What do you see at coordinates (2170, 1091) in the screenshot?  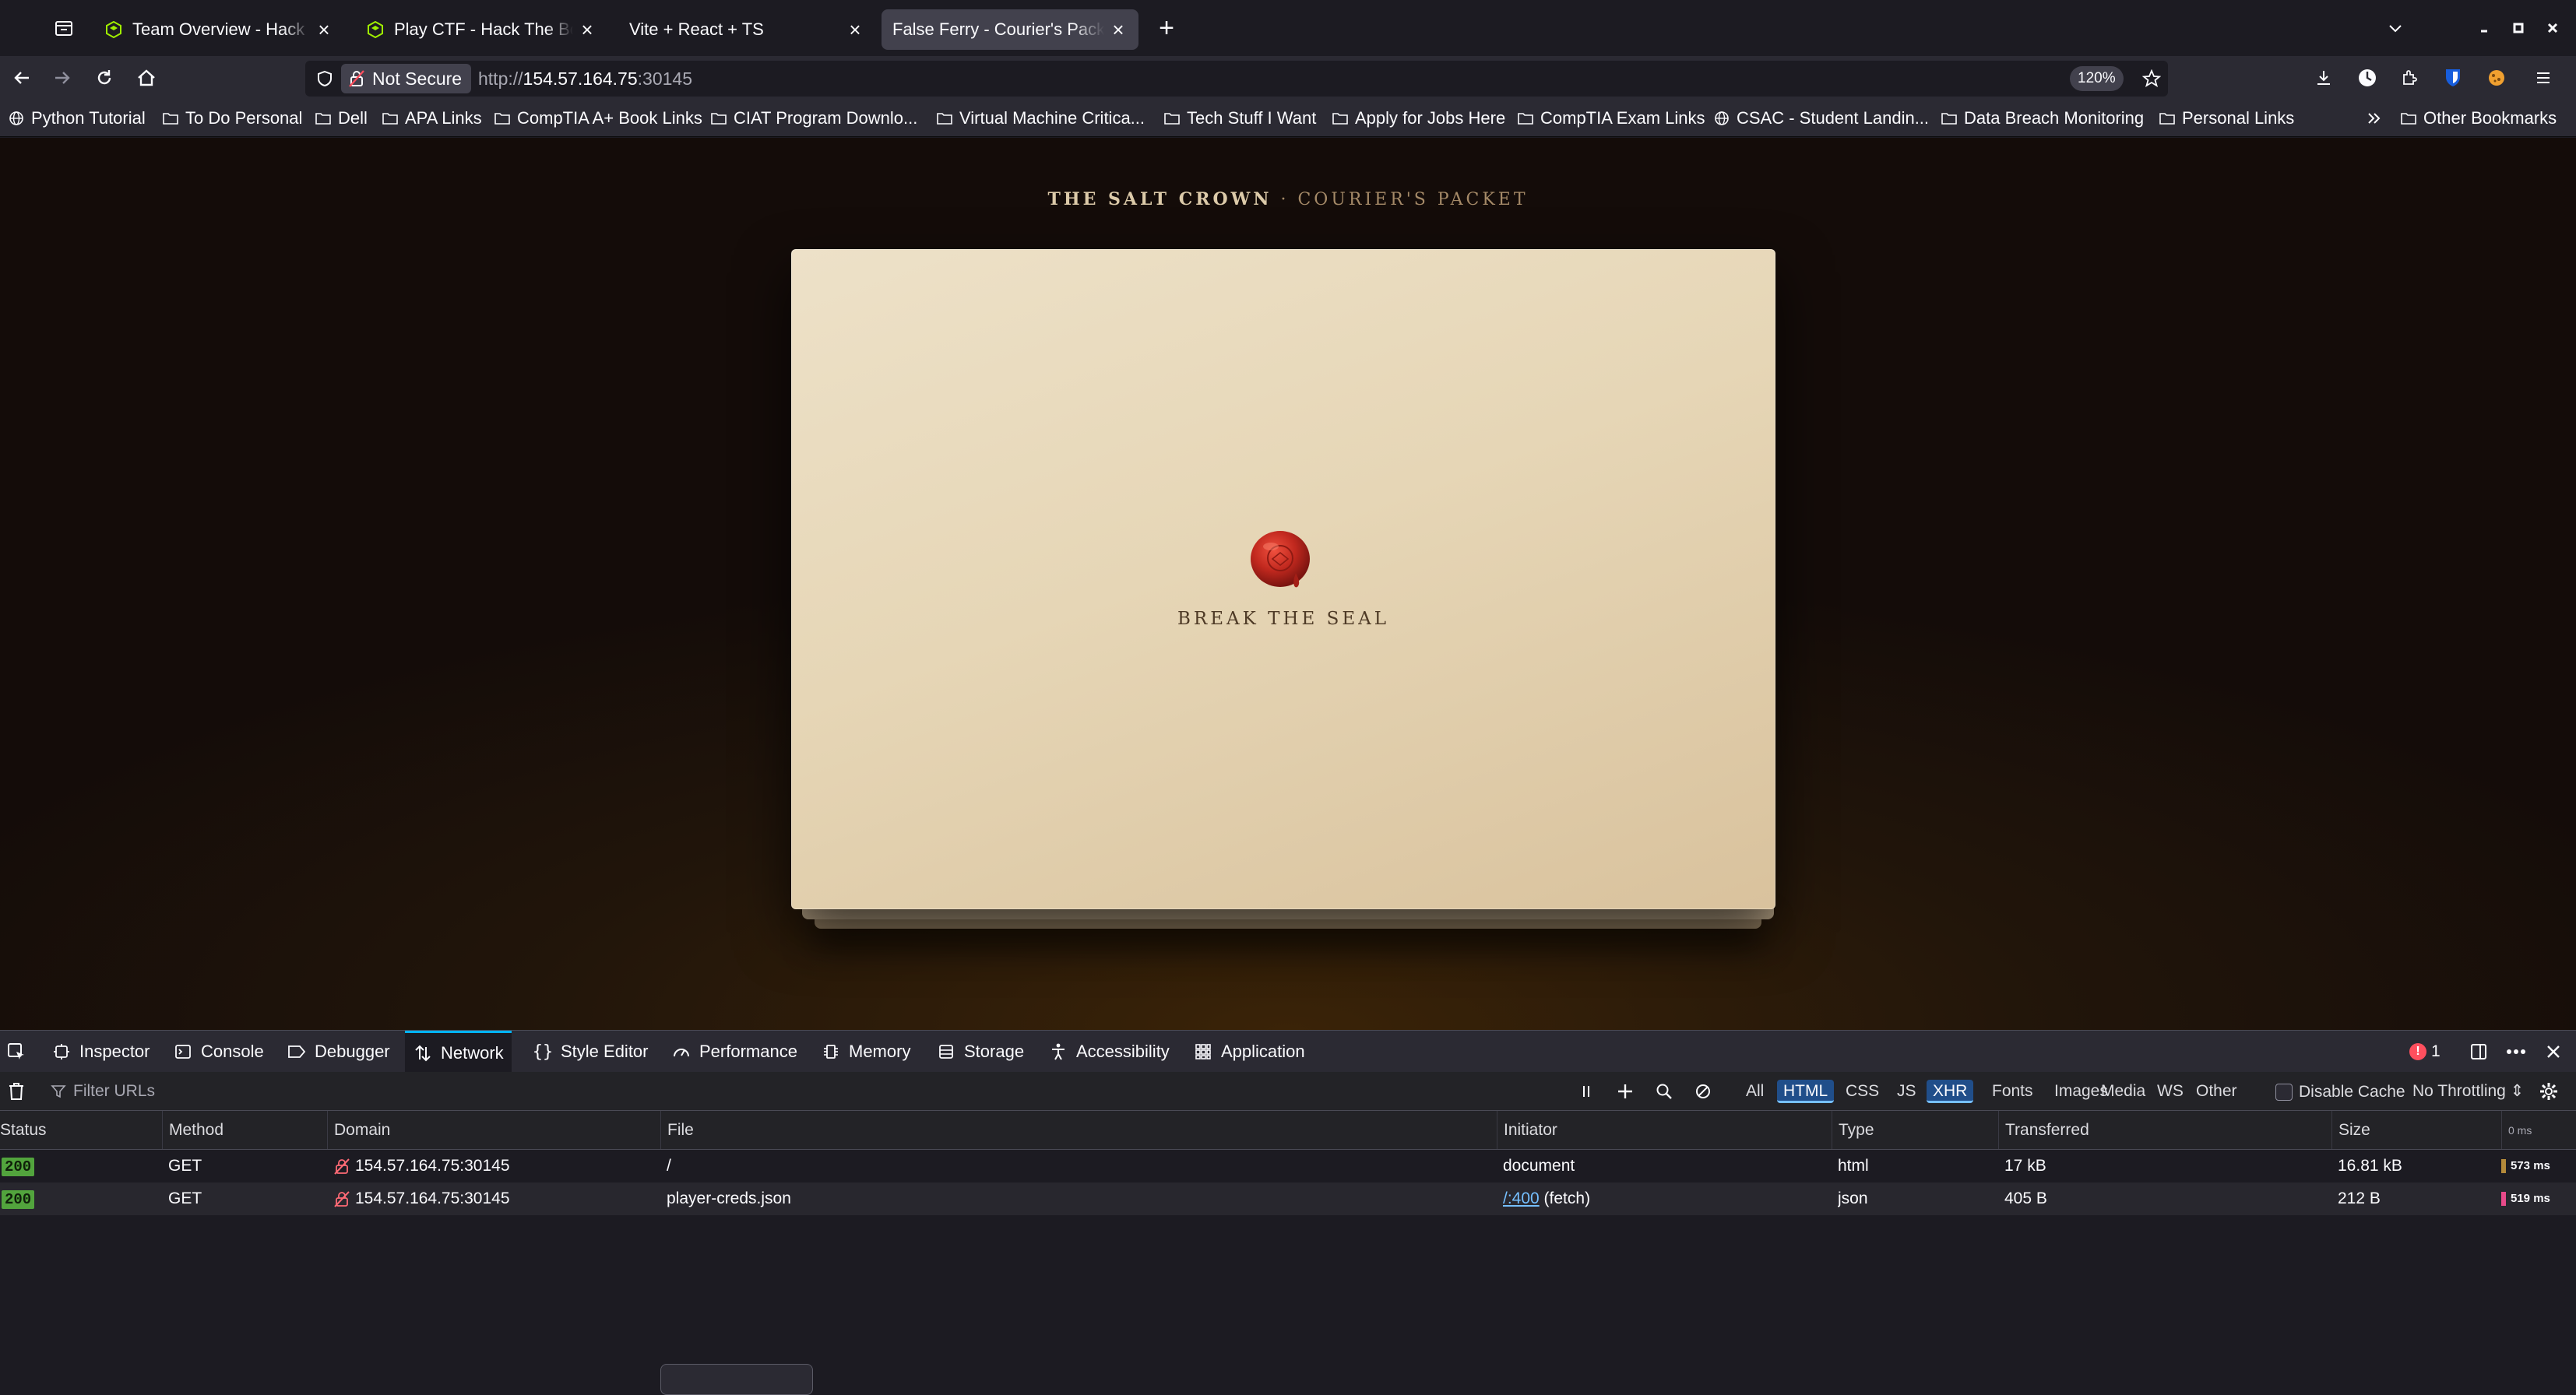 I see `filter-ws: WS` at bounding box center [2170, 1091].